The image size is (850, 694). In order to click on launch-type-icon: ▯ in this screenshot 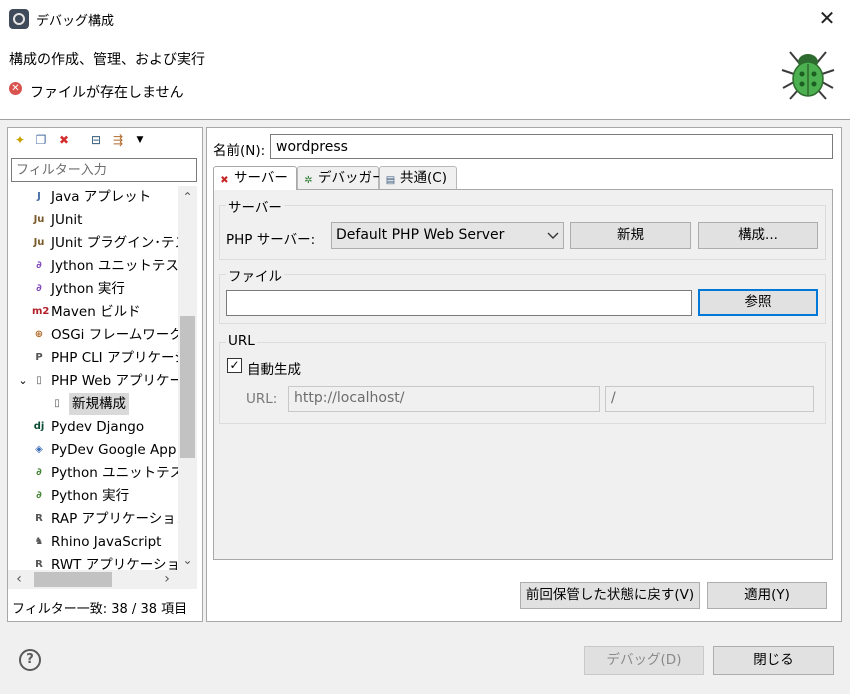, I will do `click(57, 403)`.